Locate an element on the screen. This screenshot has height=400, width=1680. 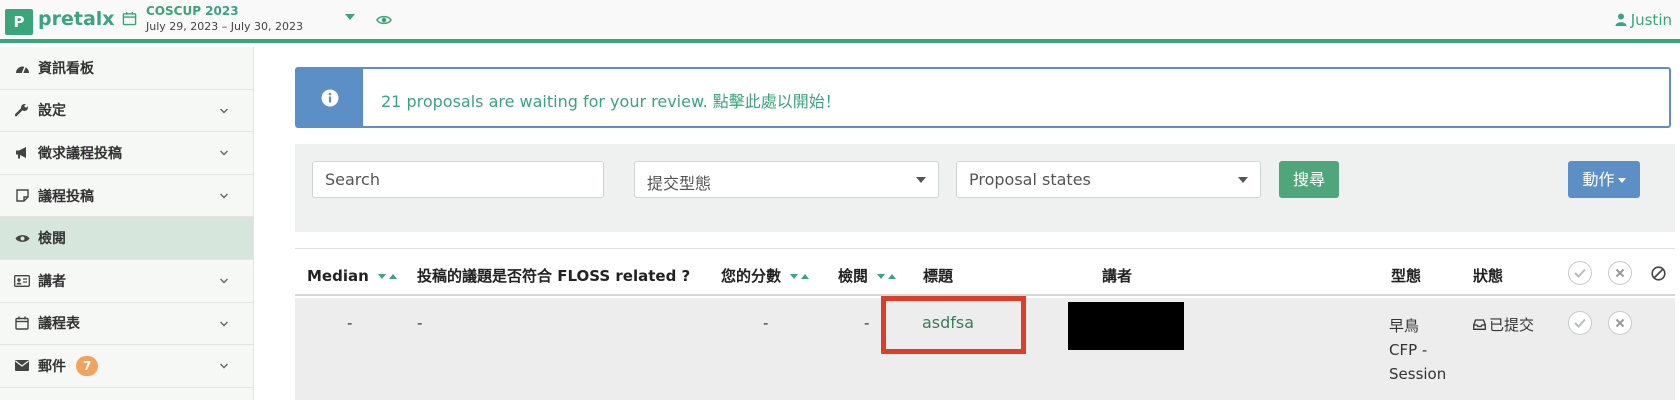
event-dates: July 29, 2023 – July 30, 2023 is located at coordinates (225, 26).